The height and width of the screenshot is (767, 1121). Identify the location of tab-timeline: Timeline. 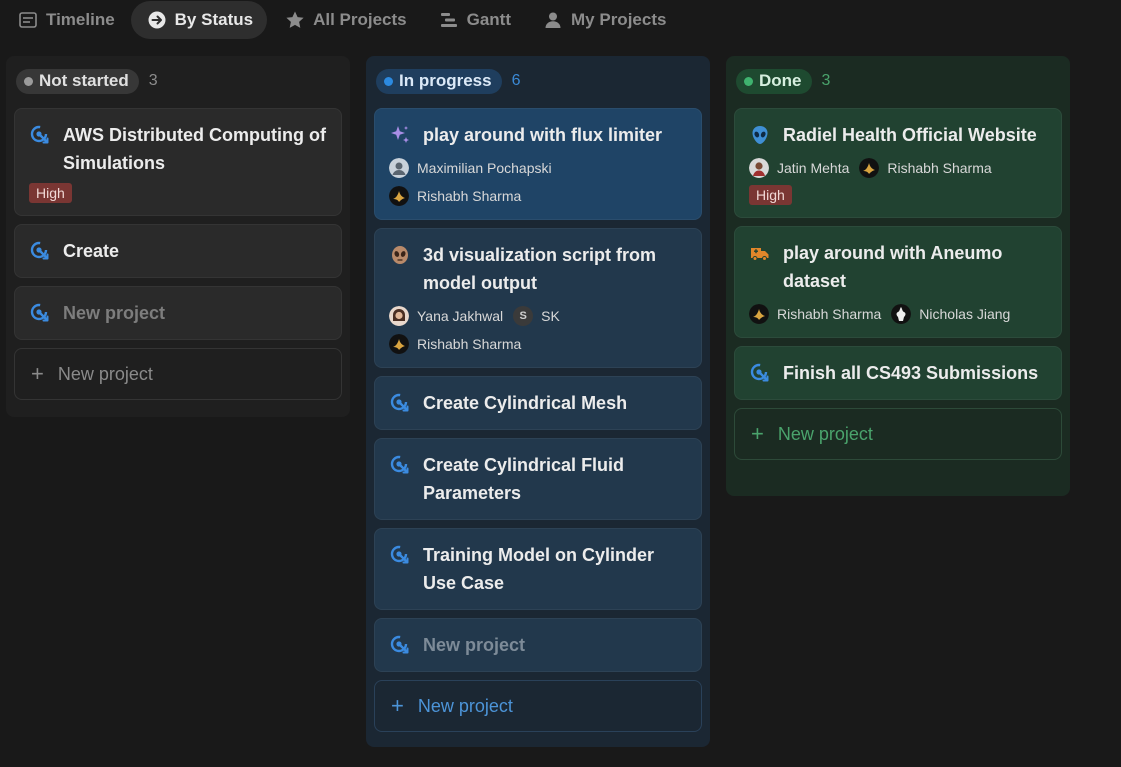
(64, 20).